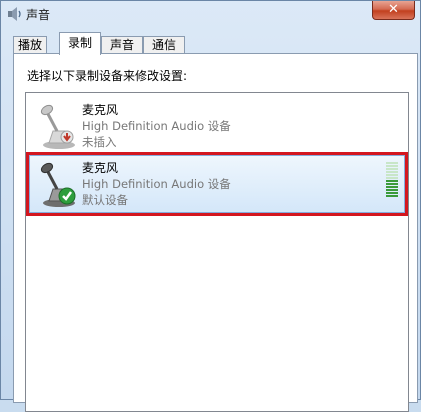 Image resolution: width=421 pixels, height=412 pixels. What do you see at coordinates (14, 14) in the screenshot?
I see `speaker-icon` at bounding box center [14, 14].